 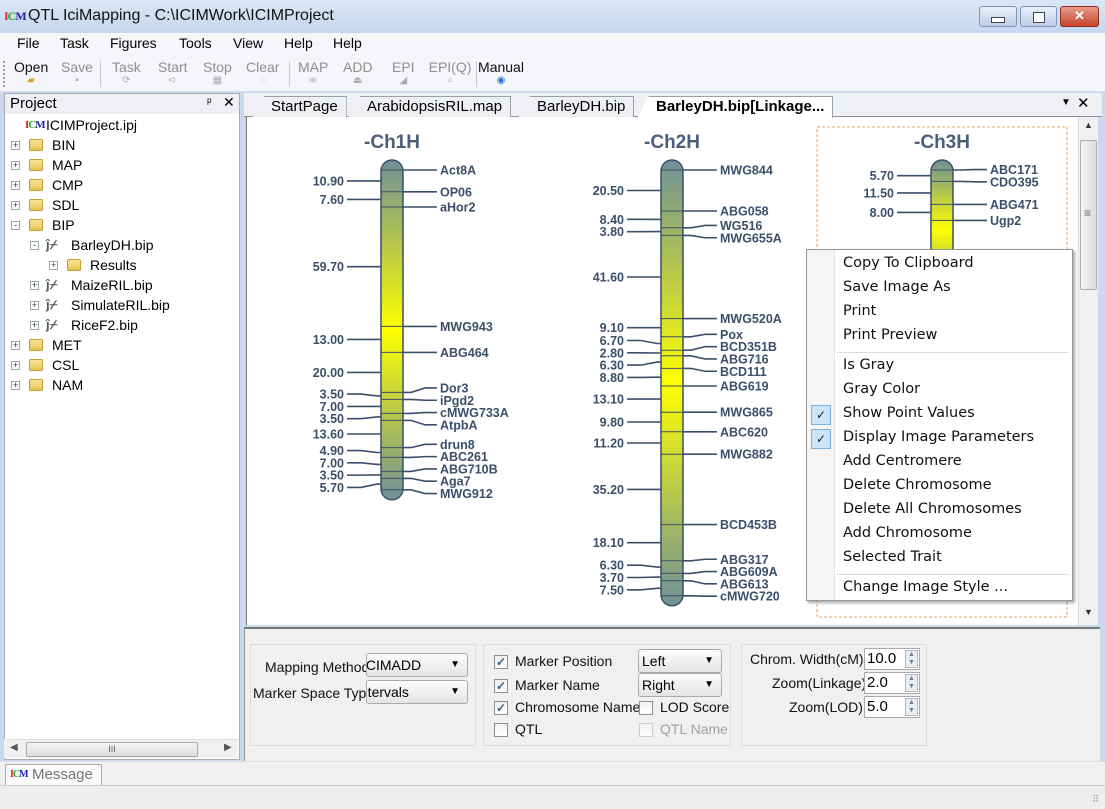 What do you see at coordinates (450, 73) in the screenshot?
I see `epiq-button: EPI(Q) ○` at bounding box center [450, 73].